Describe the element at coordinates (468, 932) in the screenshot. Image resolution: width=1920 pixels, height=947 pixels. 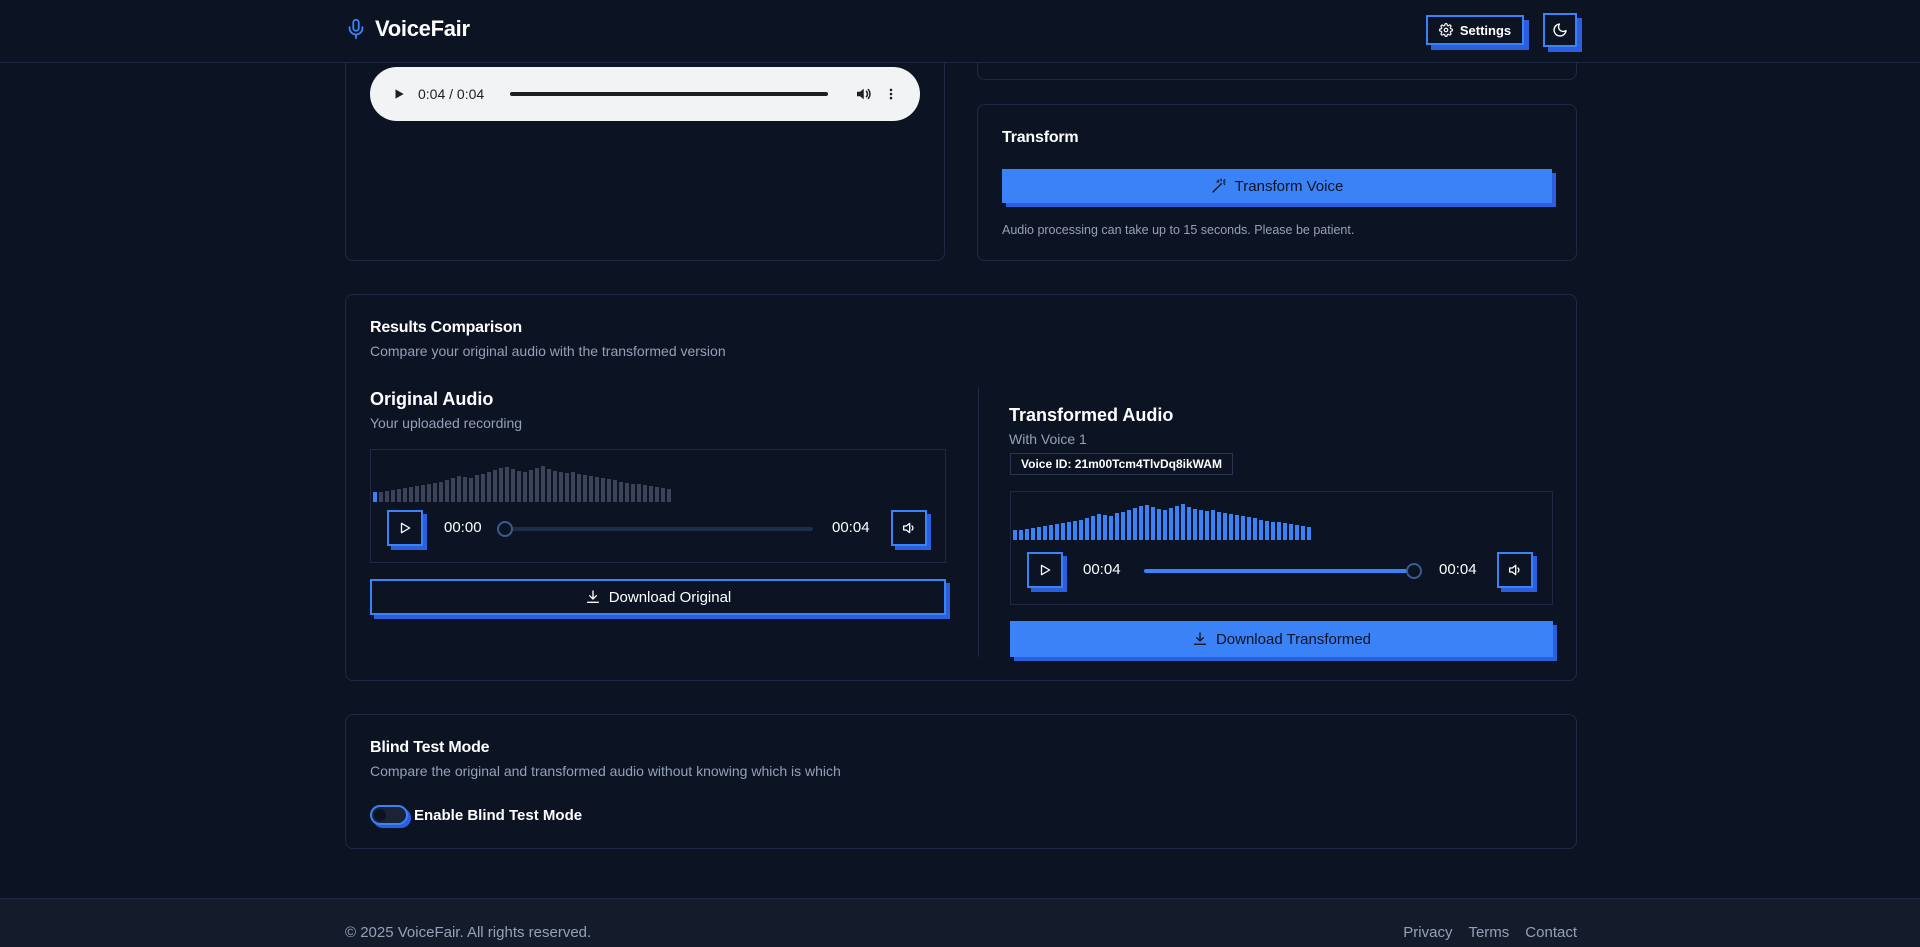
I see `footer-copyright: © 2025 VoiceFair. All rights reserved.` at that location.